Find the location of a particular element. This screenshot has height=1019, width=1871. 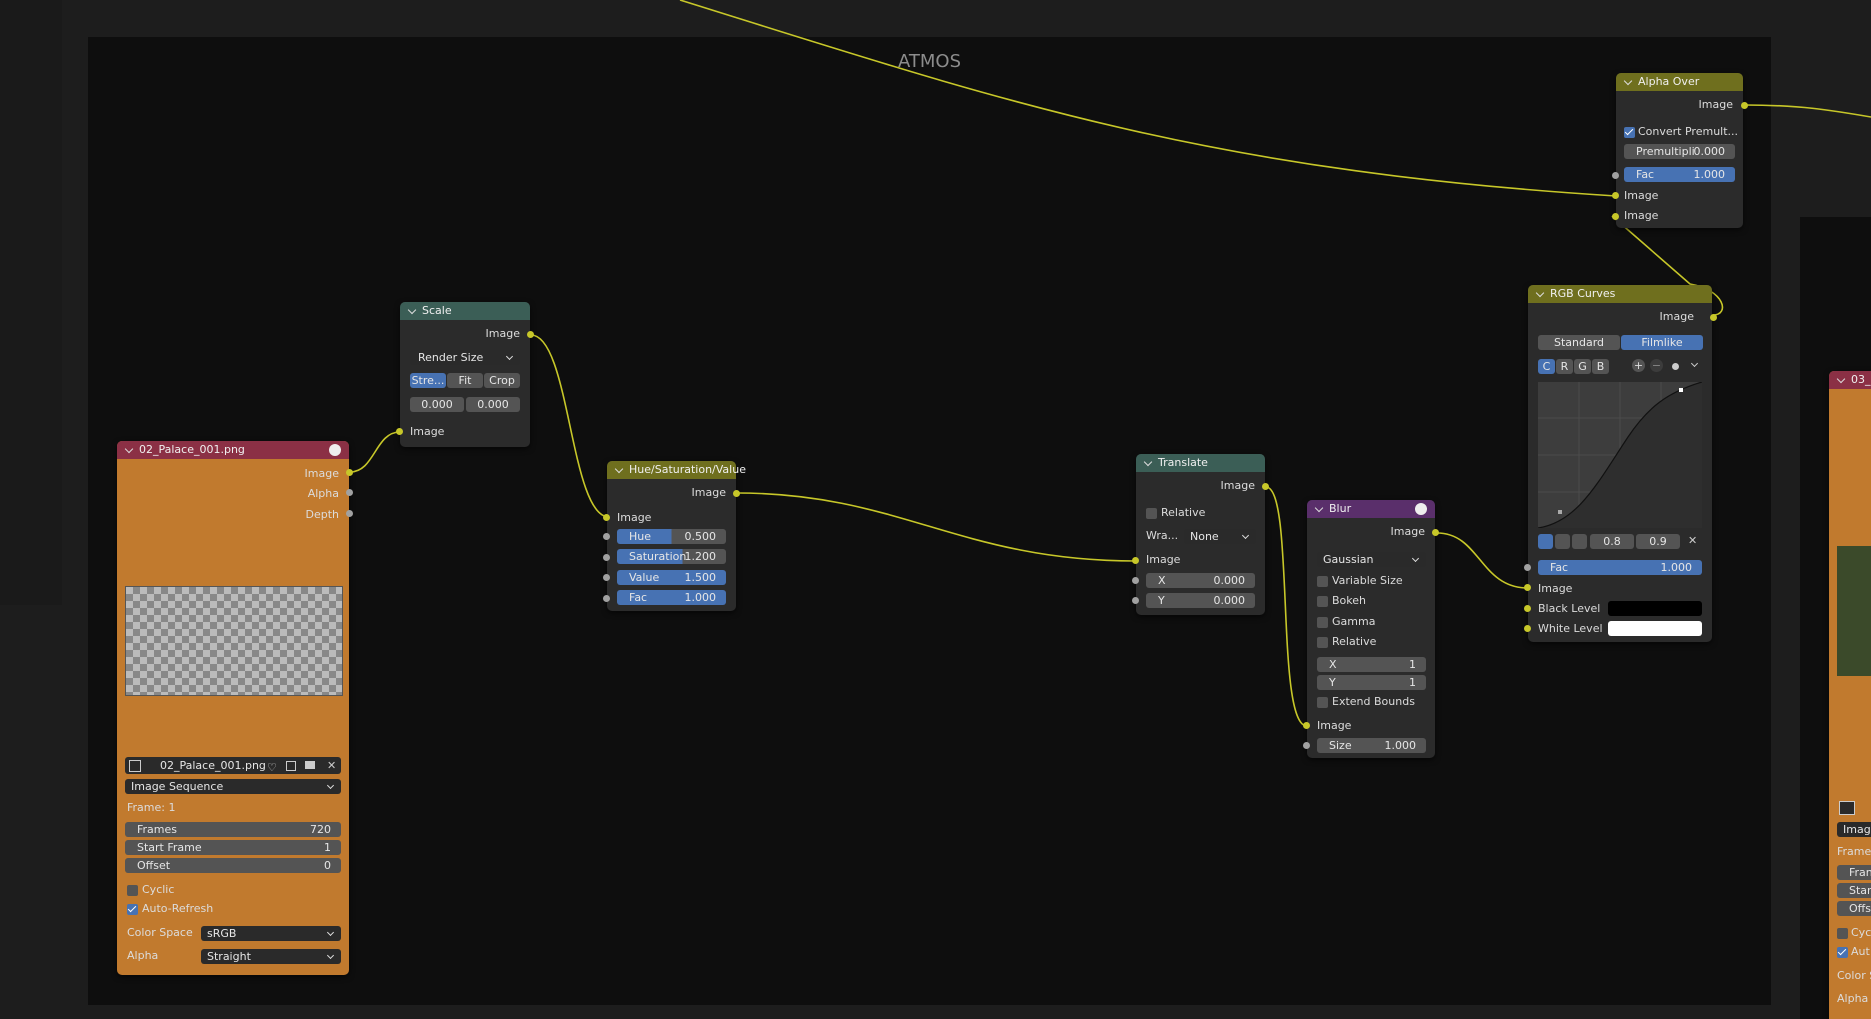

alpha-over-fac-field: Fac 1.000 is located at coordinates (1679, 174).